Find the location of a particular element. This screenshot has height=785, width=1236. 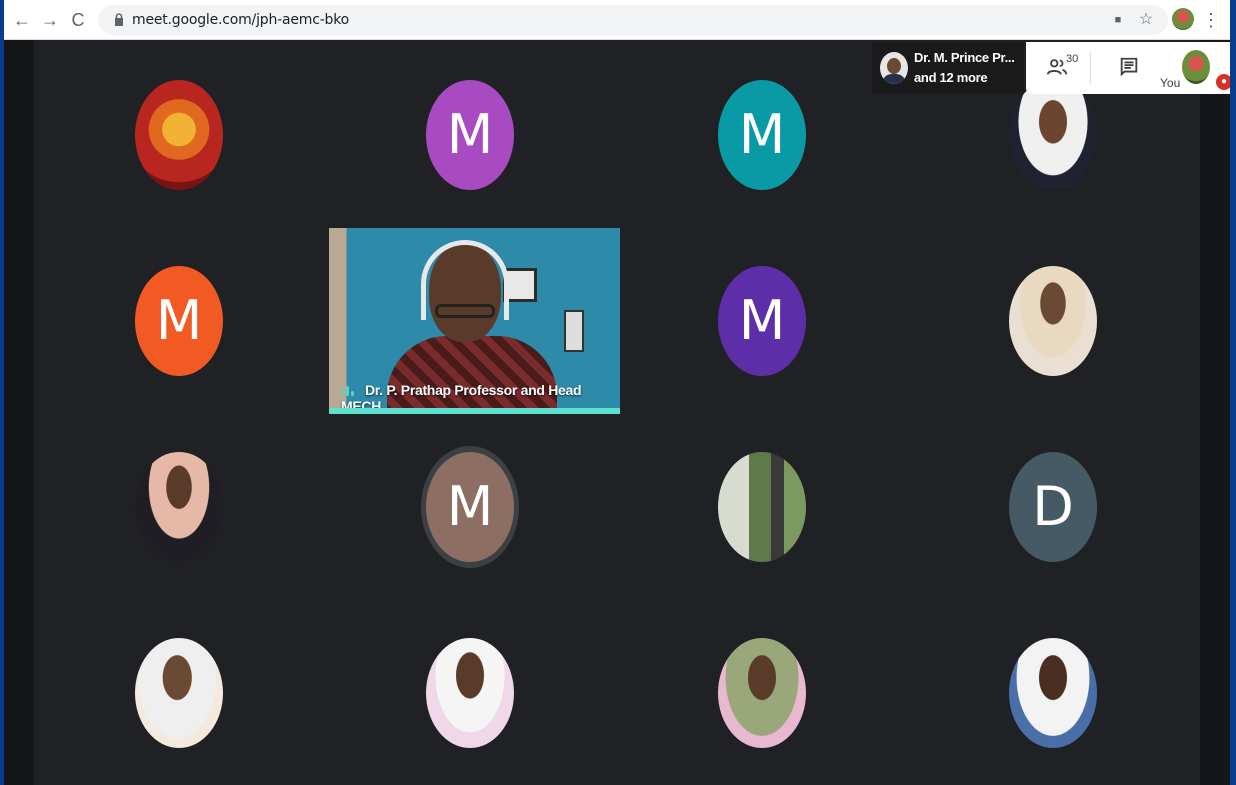

mic-off-icon: ● is located at coordinates (1223, 82).